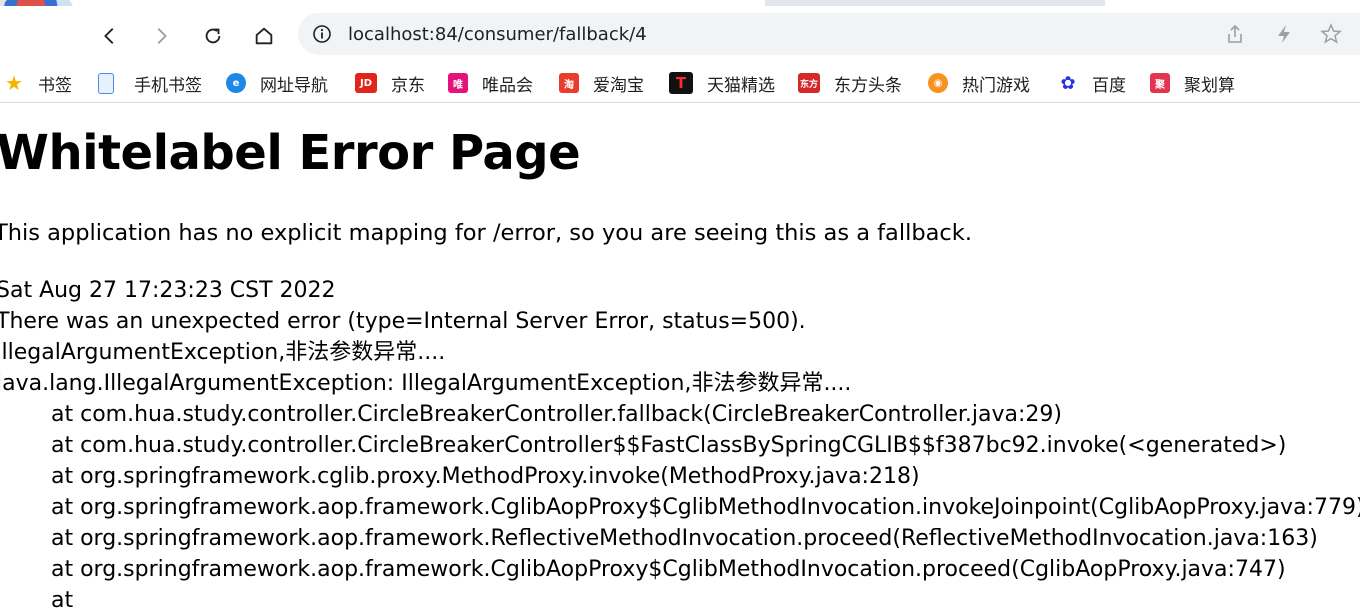 This screenshot has height=616, width=1360. I want to click on home-button, so click(264, 36).